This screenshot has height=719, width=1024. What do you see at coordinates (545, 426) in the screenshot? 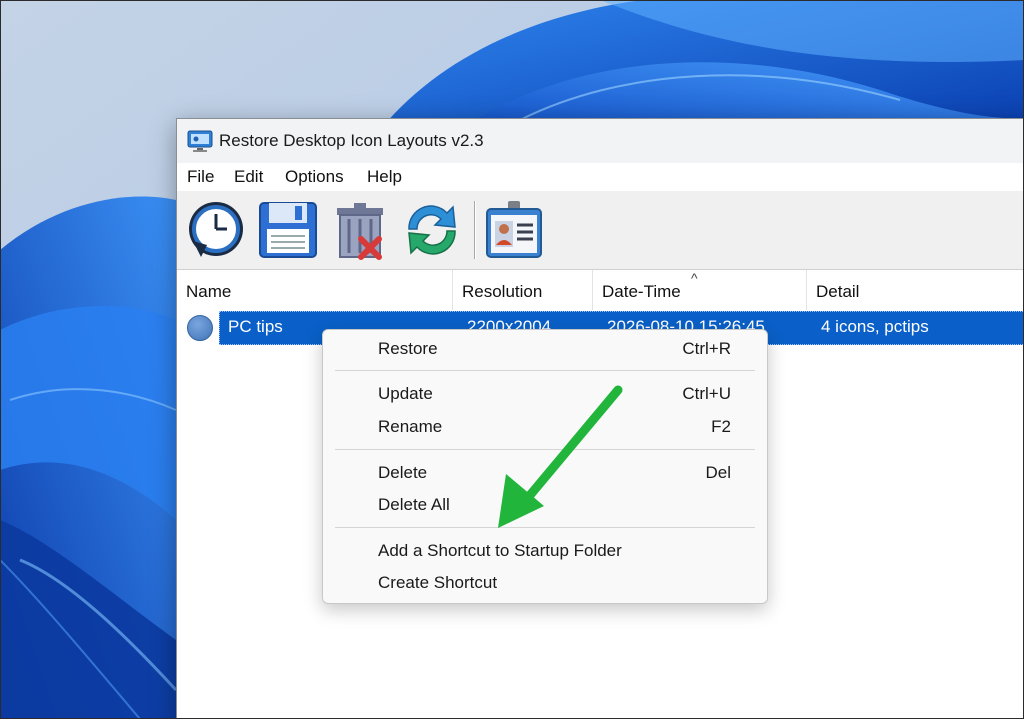
I see `menu-item-rename: Rename F2` at bounding box center [545, 426].